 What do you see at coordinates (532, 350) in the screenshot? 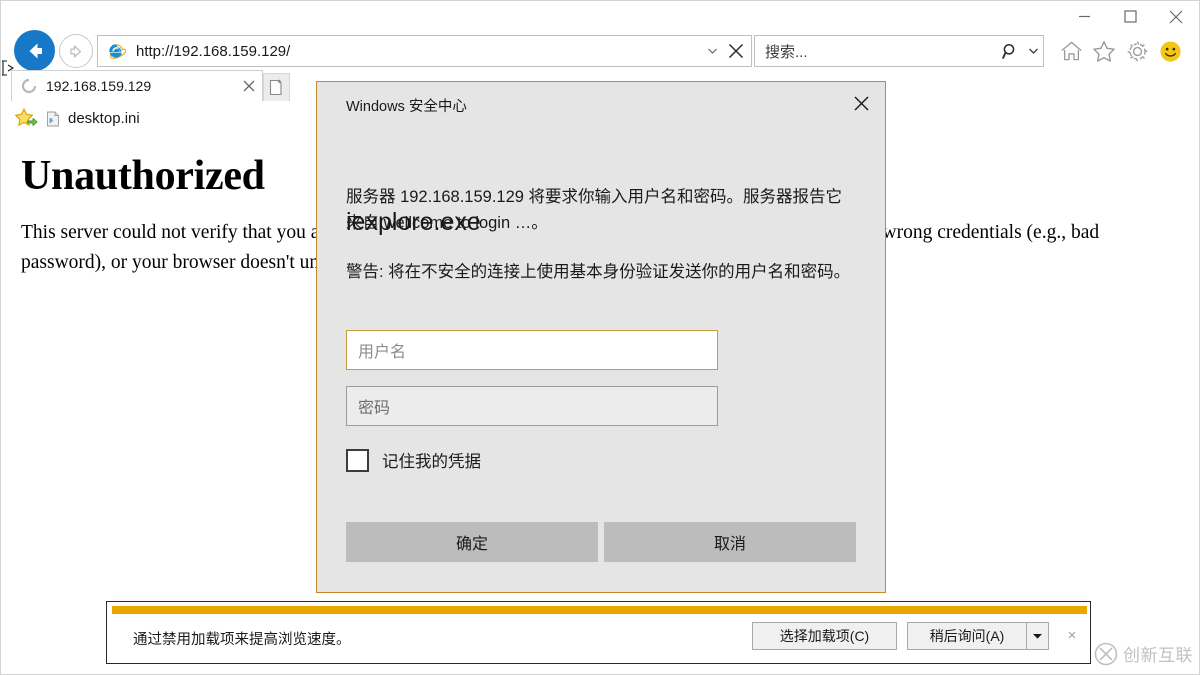
I see `username-input: 用户名` at bounding box center [532, 350].